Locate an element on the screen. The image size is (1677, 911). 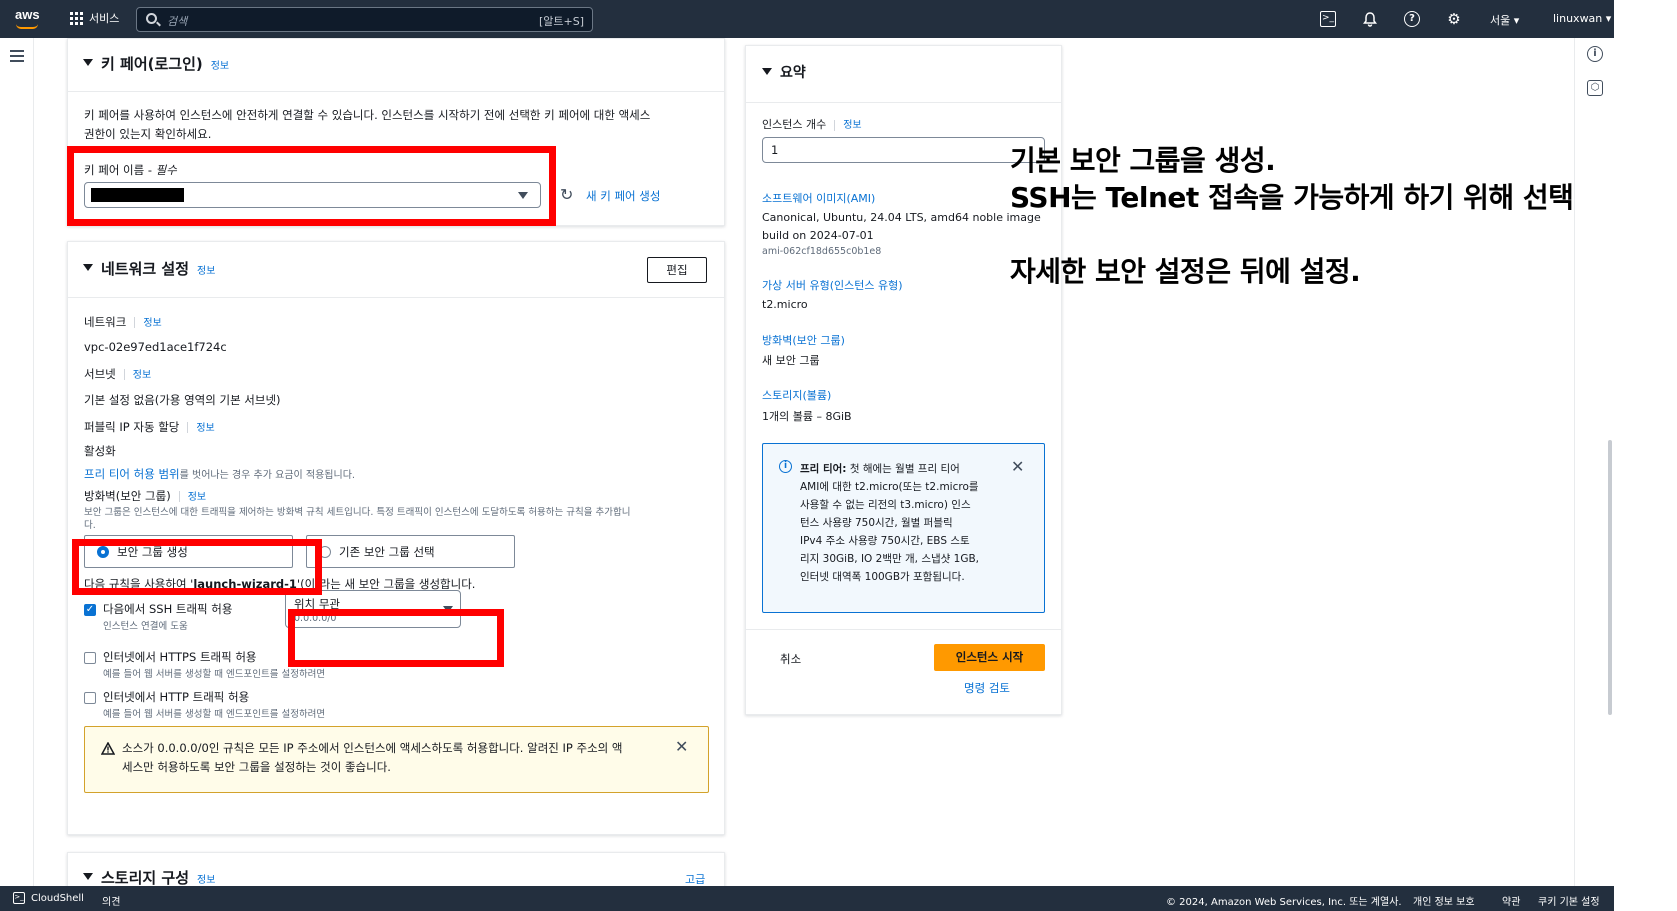
key-pair-info-link: 정보 is located at coordinates (220, 66).